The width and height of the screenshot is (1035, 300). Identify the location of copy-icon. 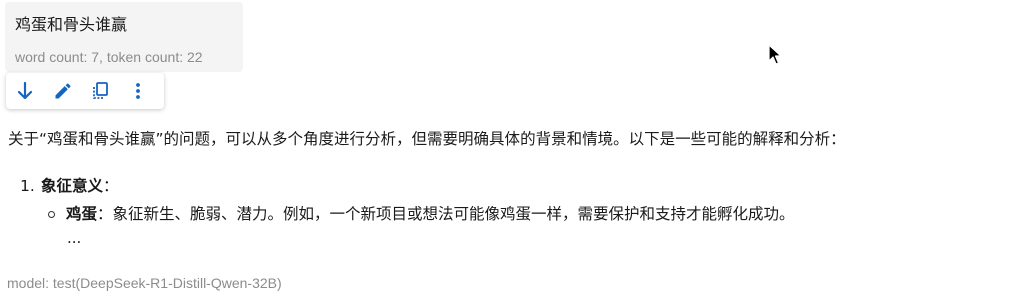
(101, 90).